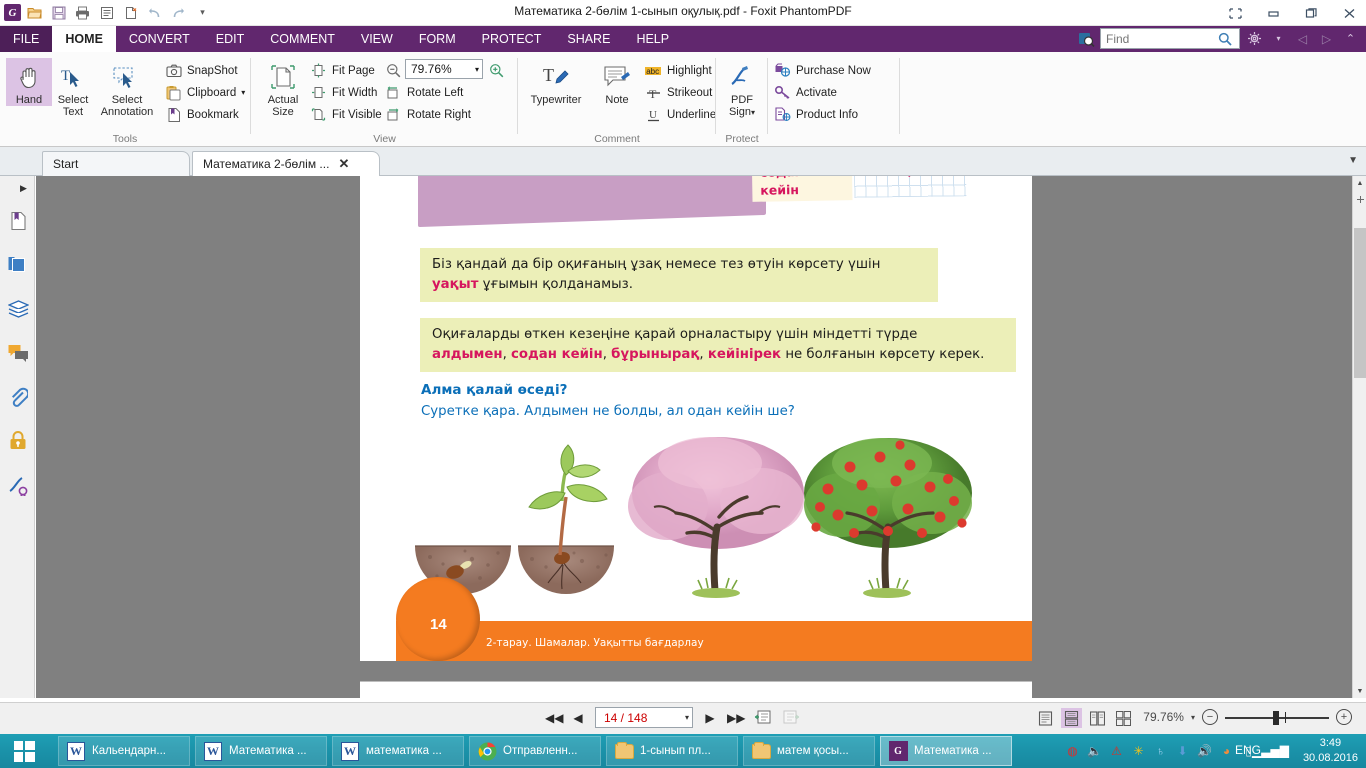 The height and width of the screenshot is (768, 1366). I want to click on tab-close-icon: ✕, so click(343, 164).